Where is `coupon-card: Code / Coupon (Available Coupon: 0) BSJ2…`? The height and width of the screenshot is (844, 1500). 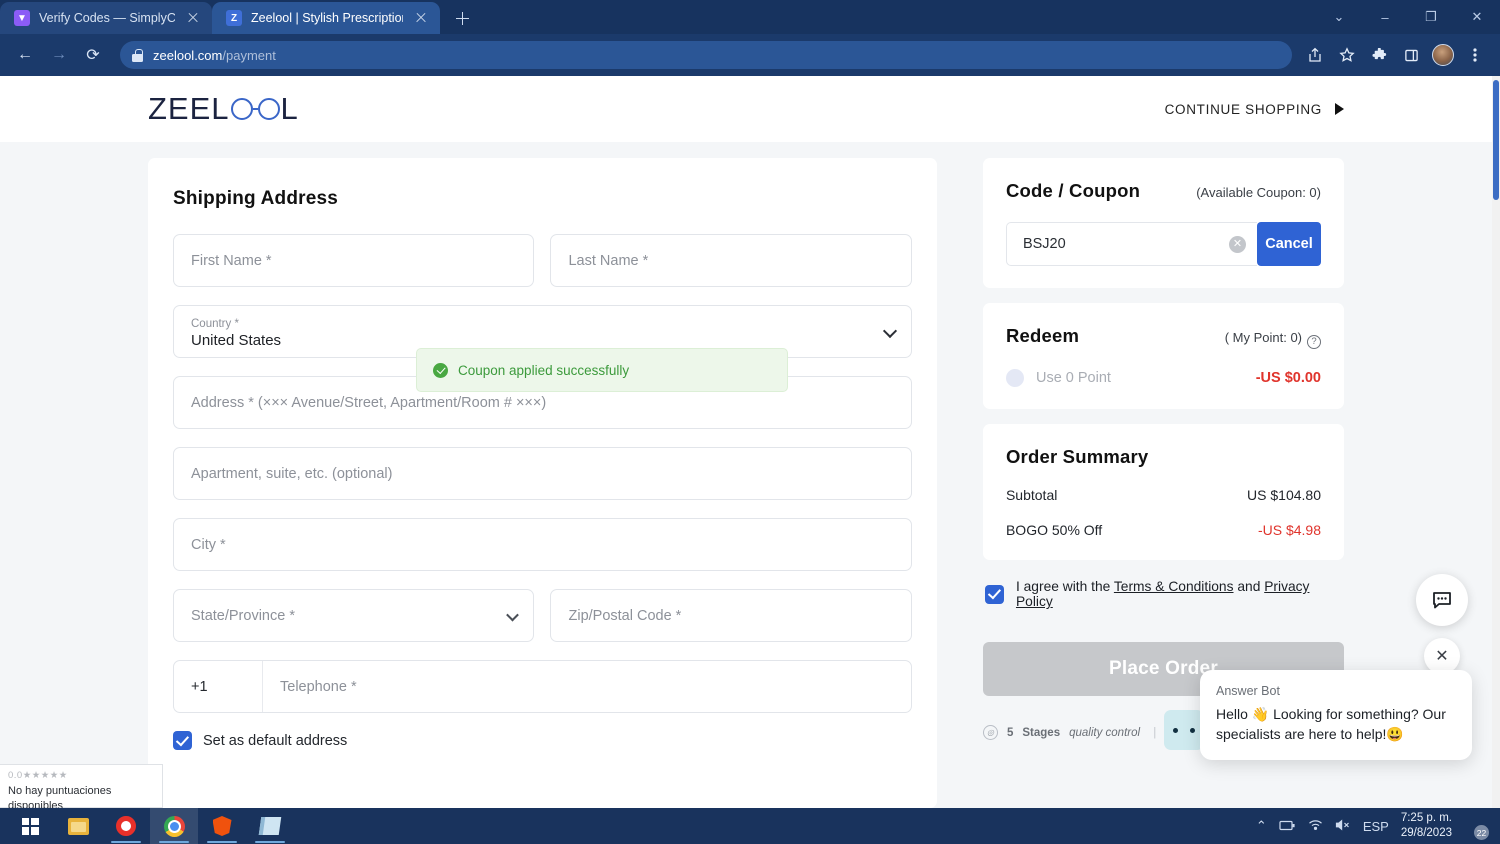 coupon-card: Code / Coupon (Available Coupon: 0) BSJ2… is located at coordinates (1163, 223).